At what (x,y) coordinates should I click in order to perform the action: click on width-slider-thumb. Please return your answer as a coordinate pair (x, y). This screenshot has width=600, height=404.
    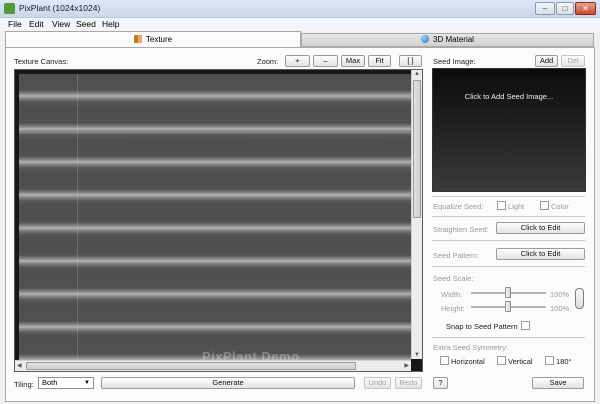
    Looking at the image, I should click on (508, 292).